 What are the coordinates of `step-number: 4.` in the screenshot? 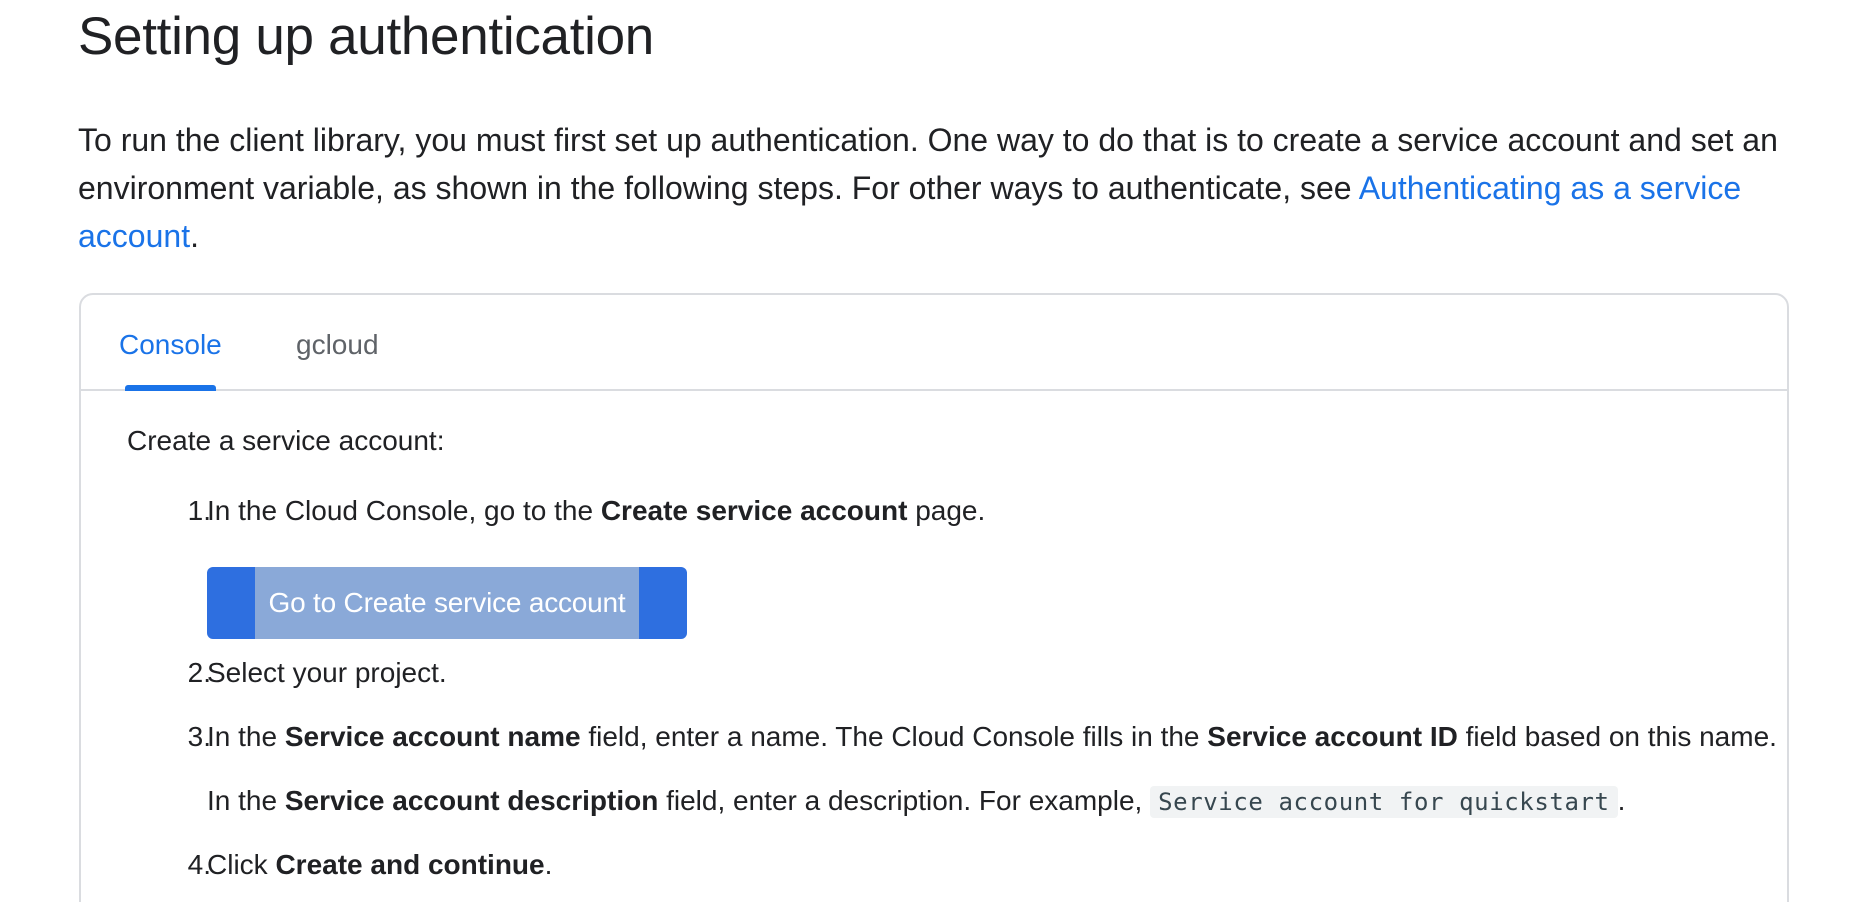 It's located at (199, 864).